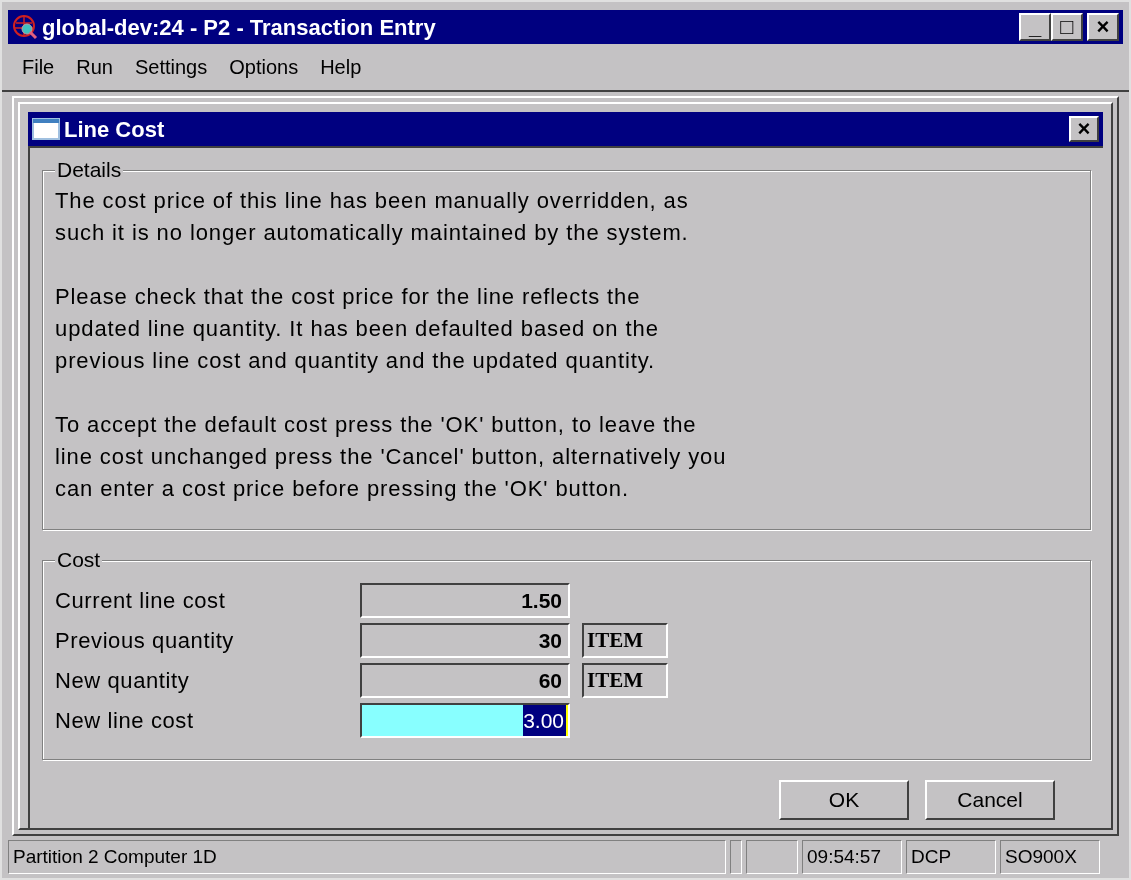  What do you see at coordinates (145, 641) in the screenshot?
I see `field-label: Previous quantity` at bounding box center [145, 641].